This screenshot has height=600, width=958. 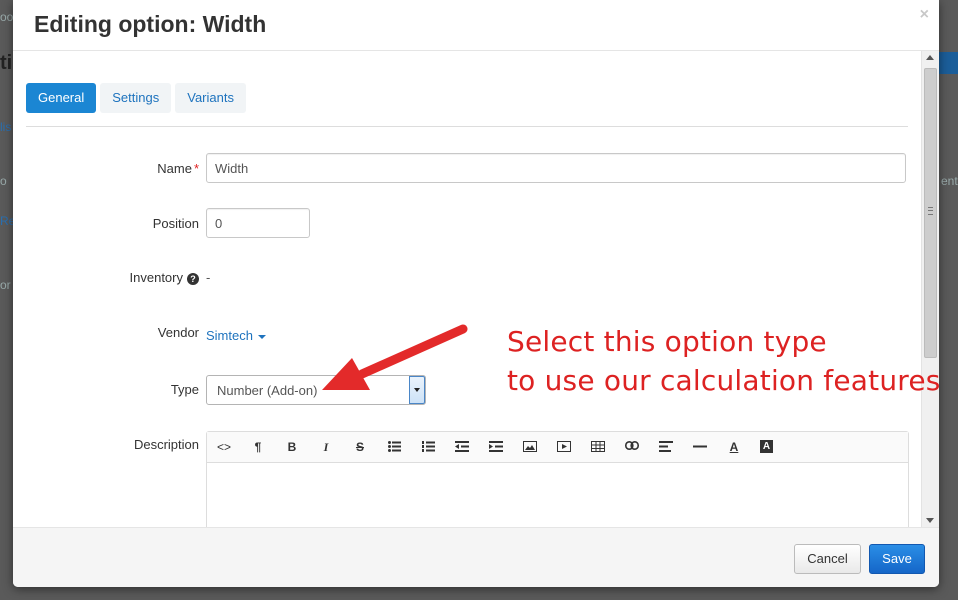 I want to click on annotation-line-2: to use our calculation features, so click(x=724, y=380).